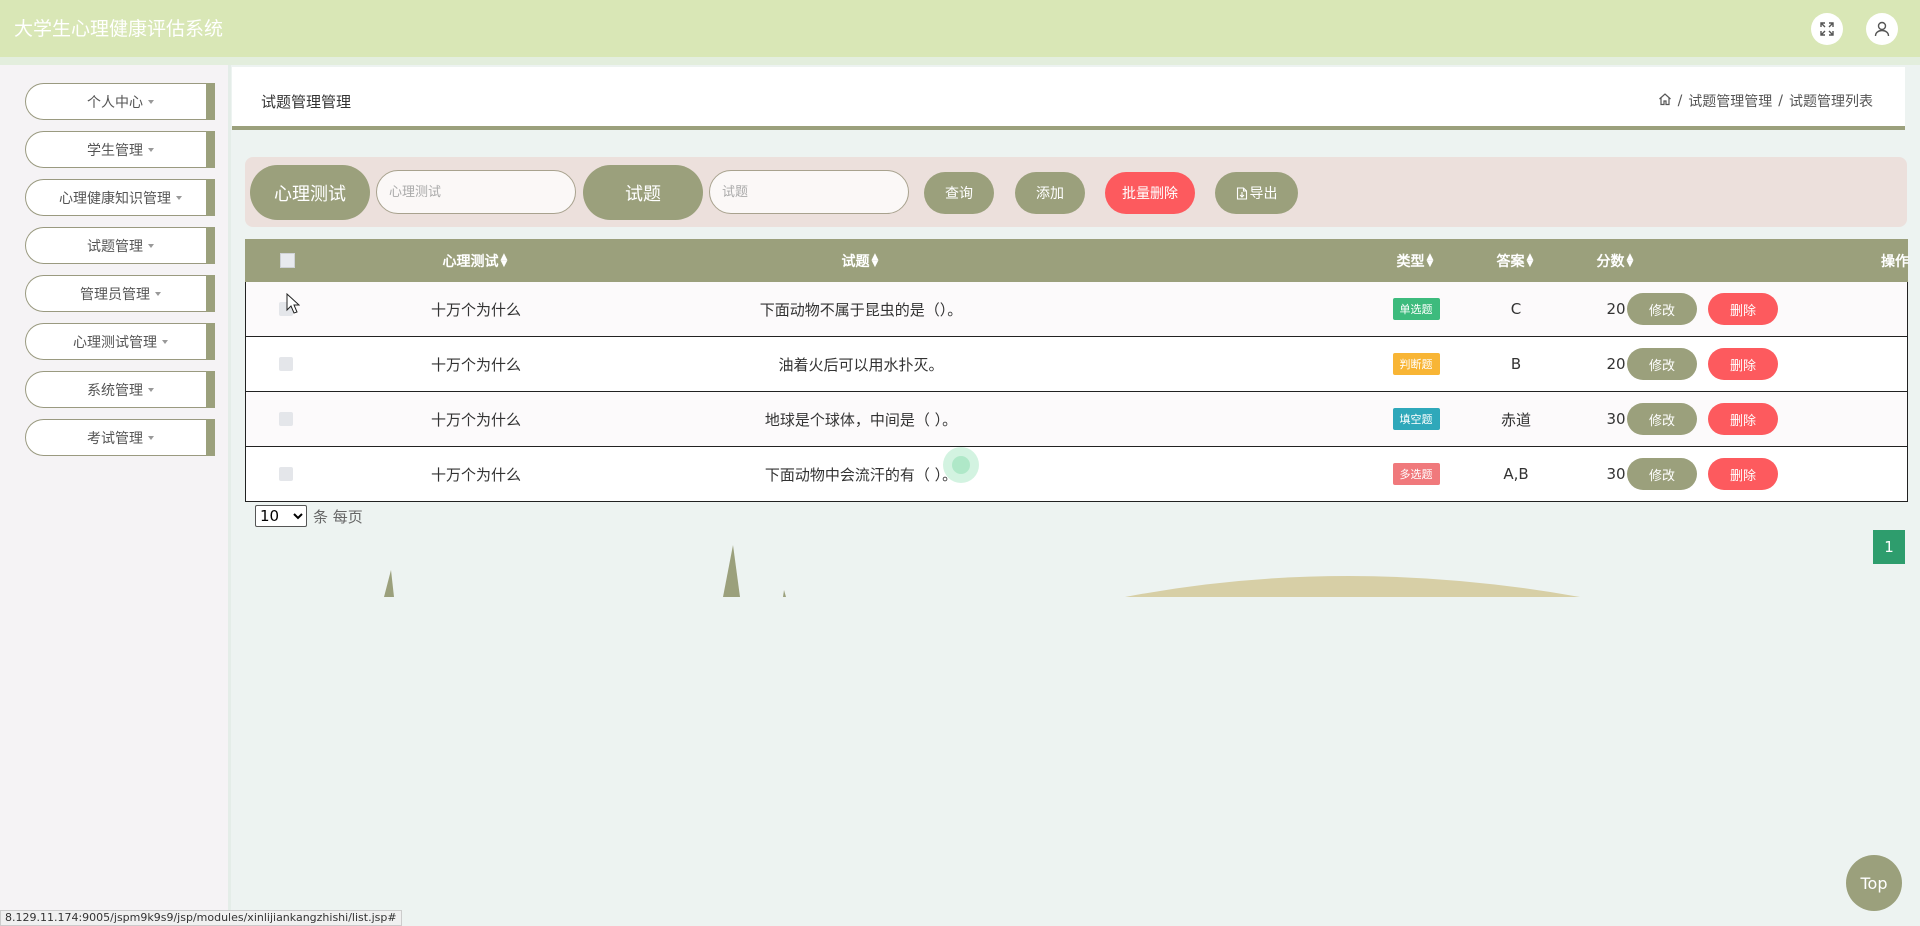  What do you see at coordinates (1415, 260) in the screenshot?
I see `column-header-type: 类型 ▲ ▼` at bounding box center [1415, 260].